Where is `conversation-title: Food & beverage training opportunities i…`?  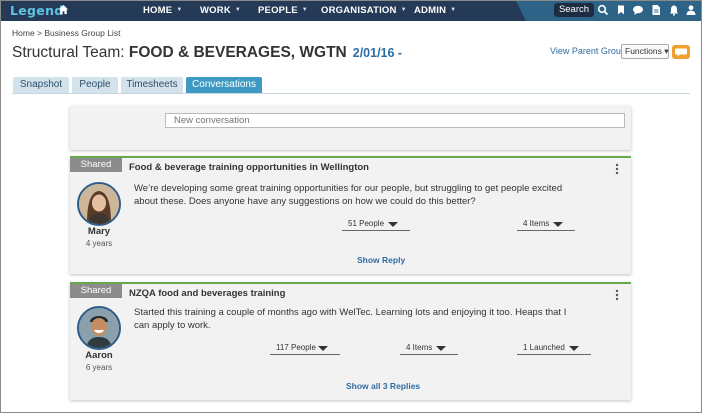 conversation-title: Food & beverage training opportunities i… is located at coordinates (249, 167).